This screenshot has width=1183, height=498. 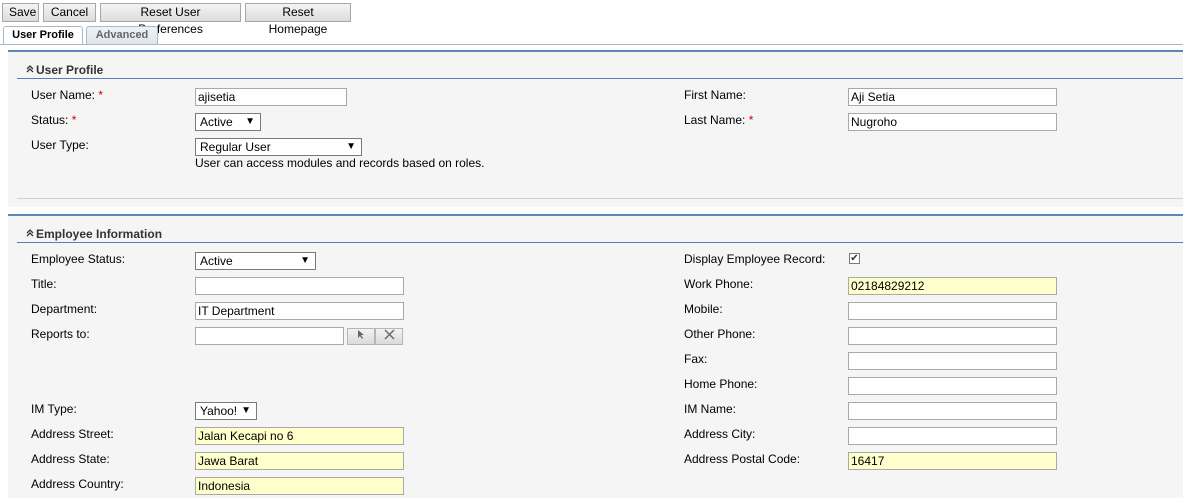 What do you see at coordinates (60, 145) in the screenshot?
I see `user-type-label: User Type:` at bounding box center [60, 145].